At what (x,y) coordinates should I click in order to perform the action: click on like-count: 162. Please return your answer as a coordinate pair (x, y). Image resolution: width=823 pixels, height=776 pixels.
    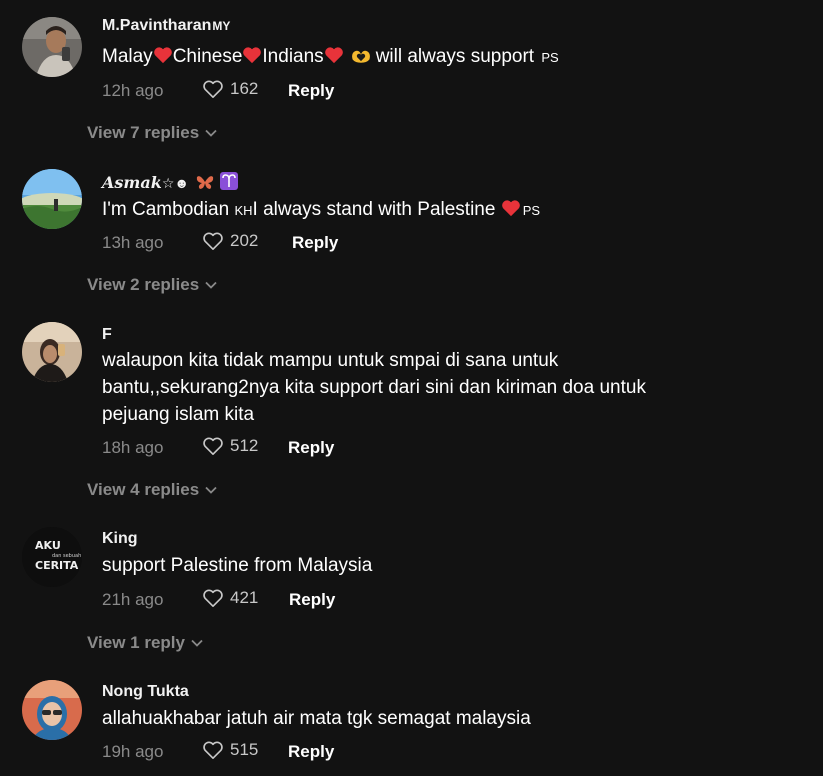
    Looking at the image, I should click on (244, 88).